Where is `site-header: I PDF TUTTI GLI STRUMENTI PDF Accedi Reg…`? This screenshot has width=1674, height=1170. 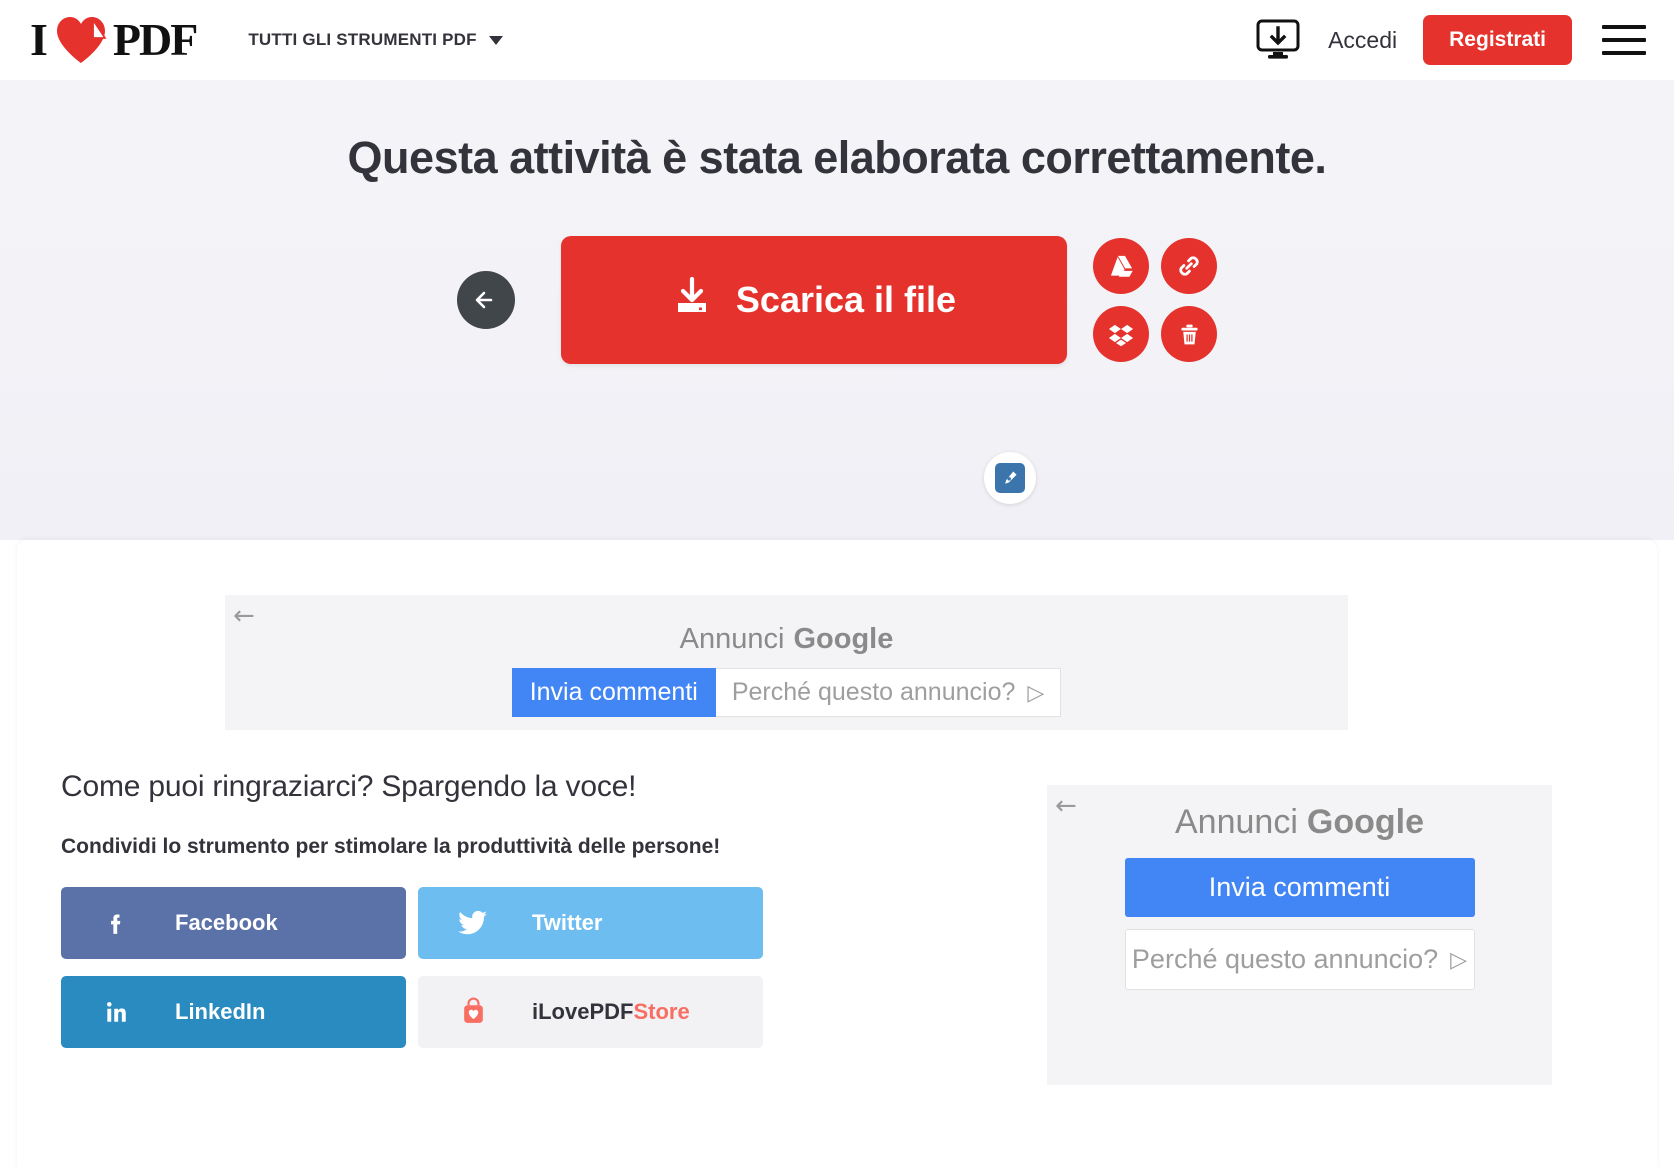 site-header: I PDF TUTTI GLI STRUMENTI PDF Accedi Reg… is located at coordinates (837, 40).